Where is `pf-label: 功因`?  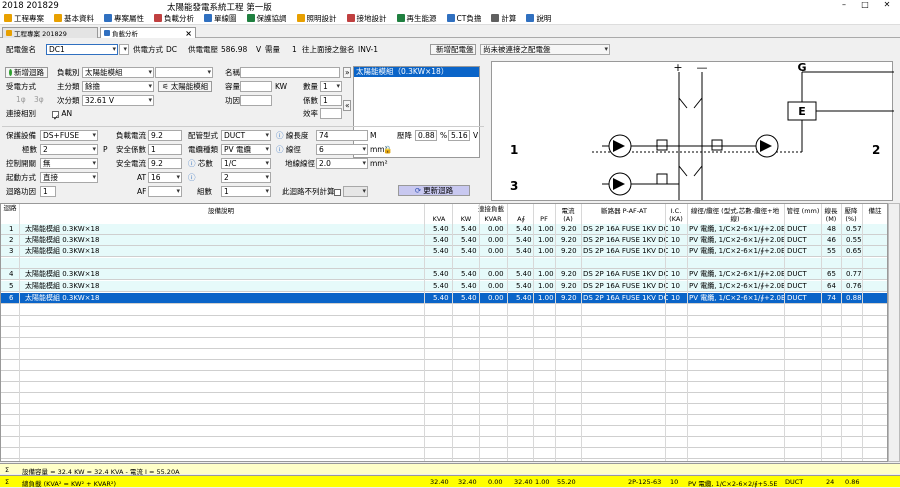
pf-label: 功因 is located at coordinates (232, 100).